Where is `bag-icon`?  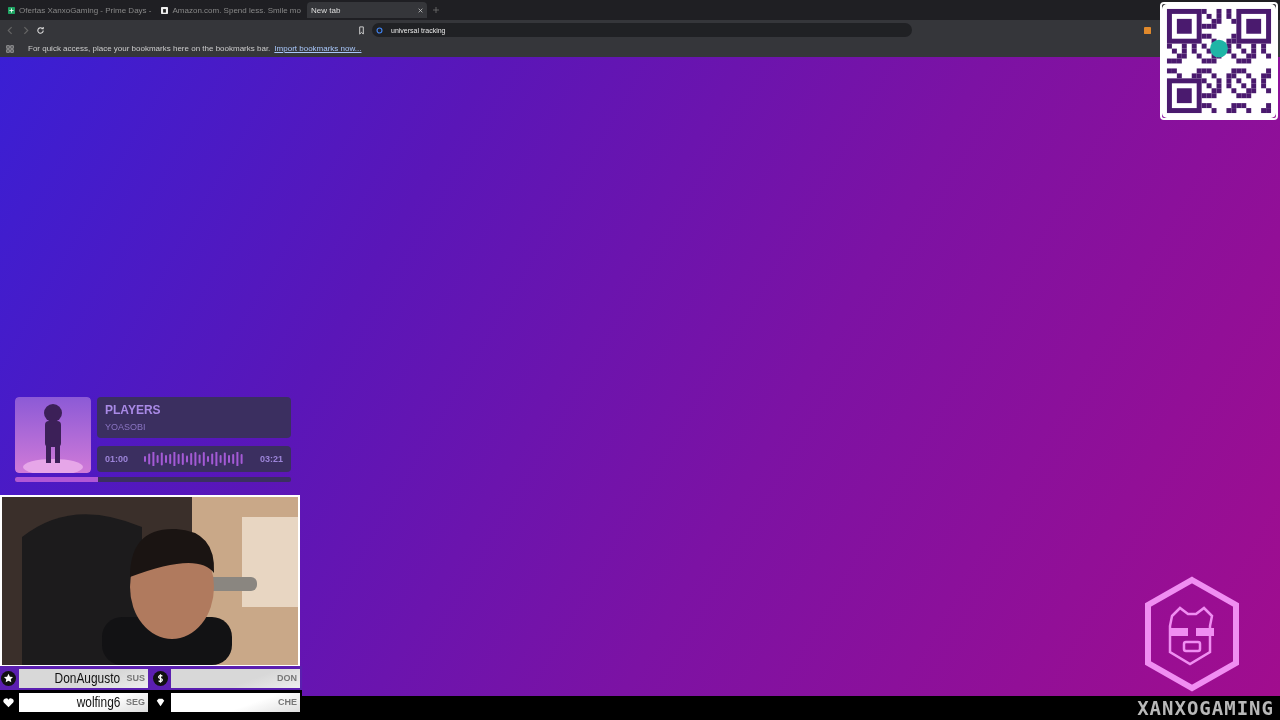
bag-icon is located at coordinates (165, 10).